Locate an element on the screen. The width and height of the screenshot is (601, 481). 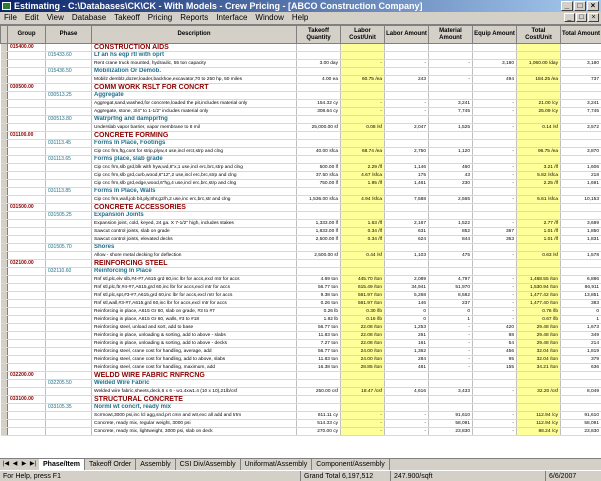
menu-view: View is located at coordinates (55, 18).